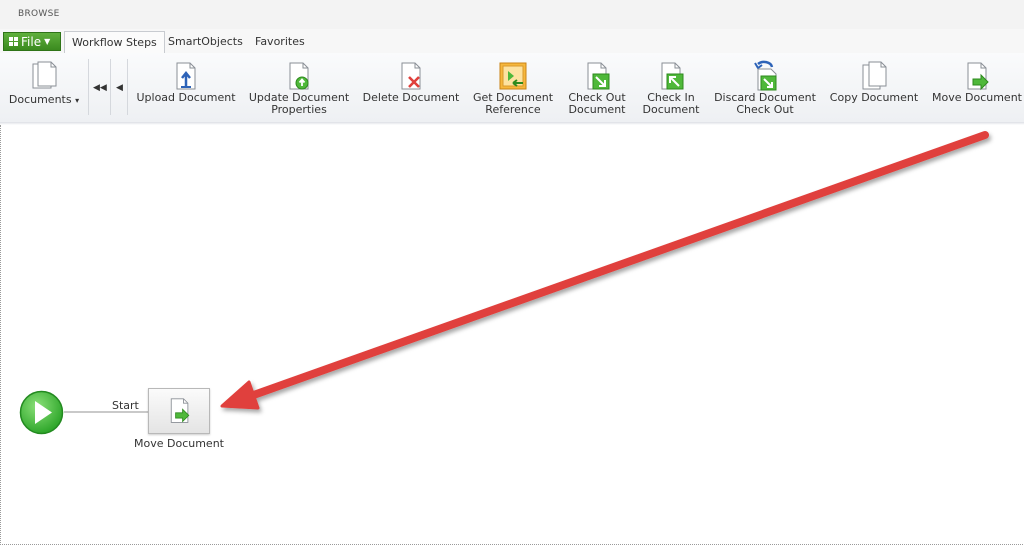  I want to click on browse-label: BROWSE, so click(39, 14).